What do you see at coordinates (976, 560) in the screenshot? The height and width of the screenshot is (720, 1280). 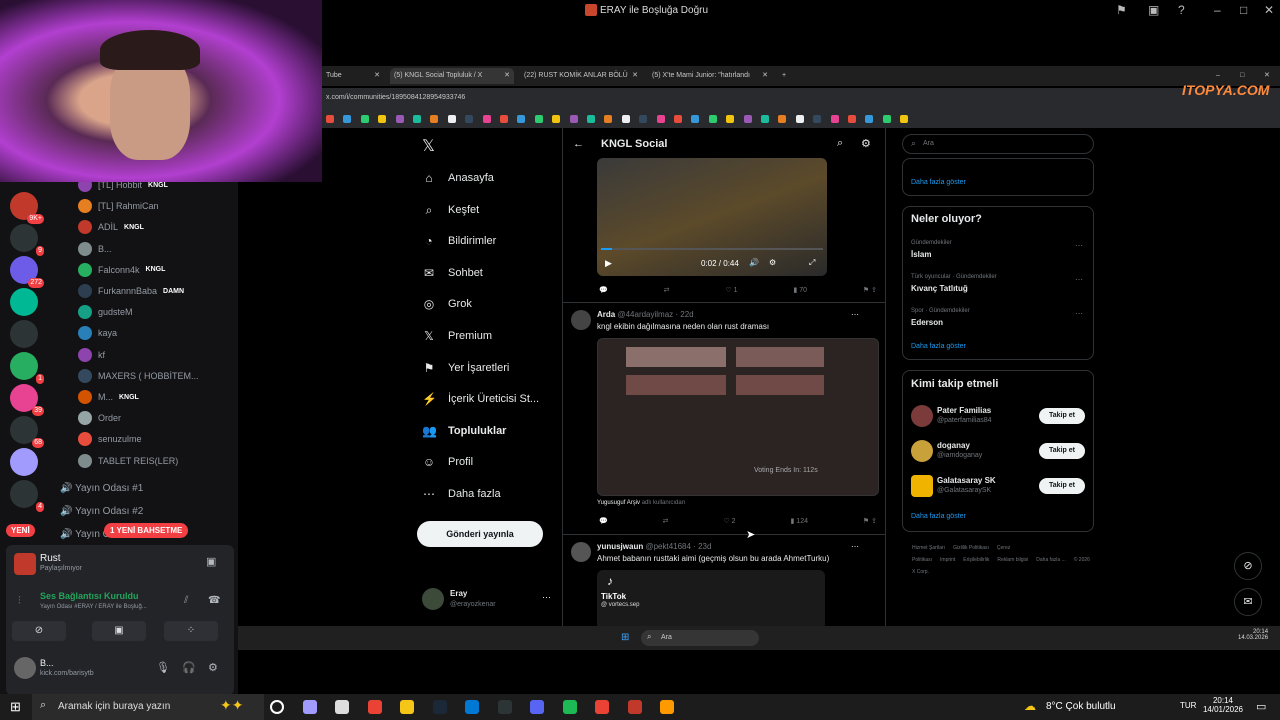 I see `footer-link: Erişilebilirlik` at bounding box center [976, 560].